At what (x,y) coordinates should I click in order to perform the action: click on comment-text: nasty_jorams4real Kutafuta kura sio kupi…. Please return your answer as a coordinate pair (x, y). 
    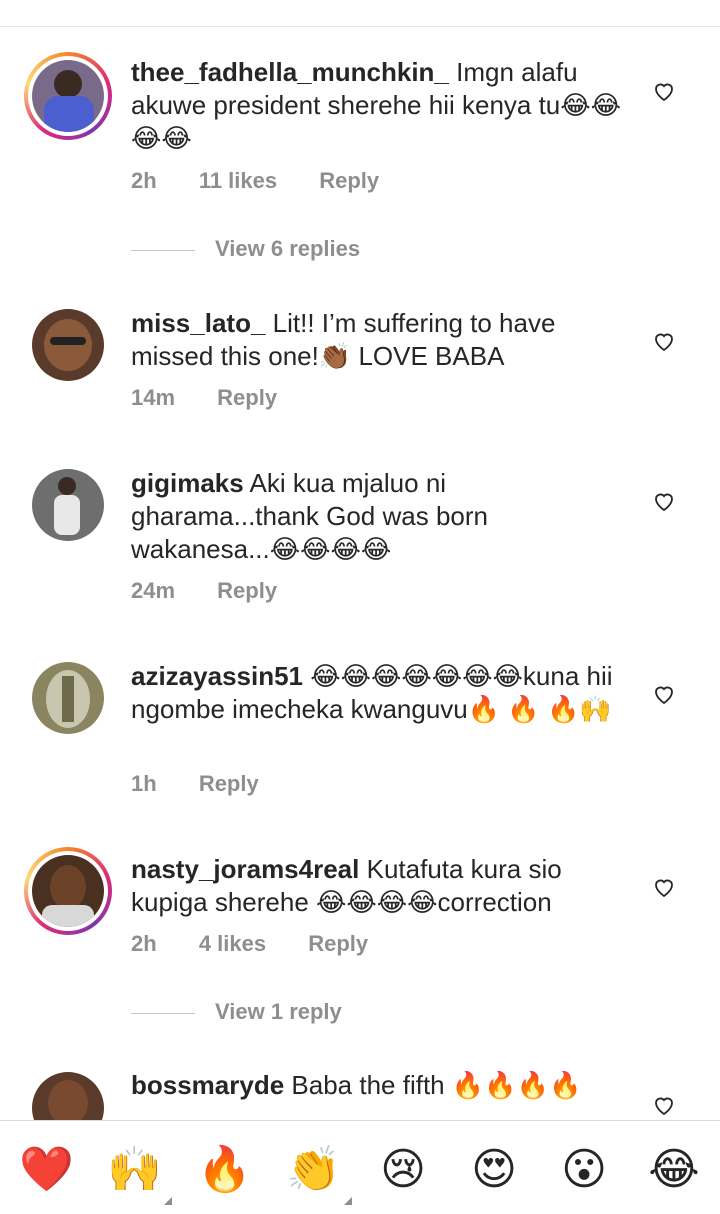
    Looking at the image, I should click on (381, 886).